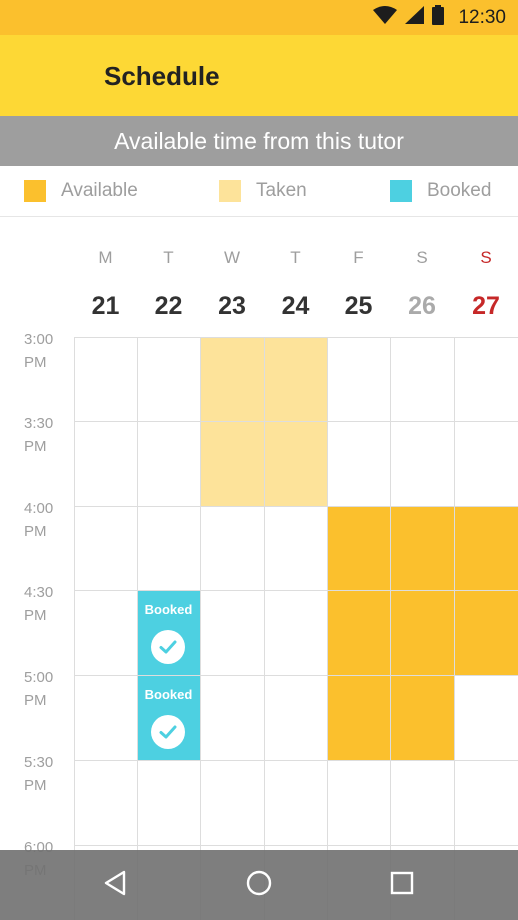 The height and width of the screenshot is (920, 518). What do you see at coordinates (385, 17) in the screenshot?
I see `wifi-icon` at bounding box center [385, 17].